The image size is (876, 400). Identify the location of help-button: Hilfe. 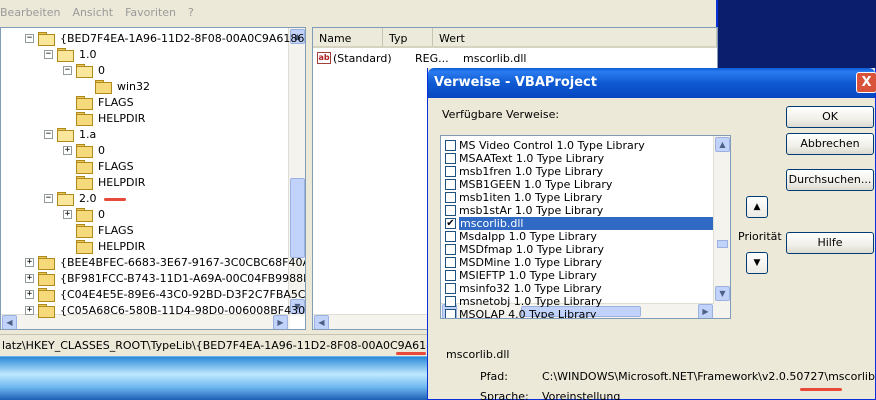
(830, 243).